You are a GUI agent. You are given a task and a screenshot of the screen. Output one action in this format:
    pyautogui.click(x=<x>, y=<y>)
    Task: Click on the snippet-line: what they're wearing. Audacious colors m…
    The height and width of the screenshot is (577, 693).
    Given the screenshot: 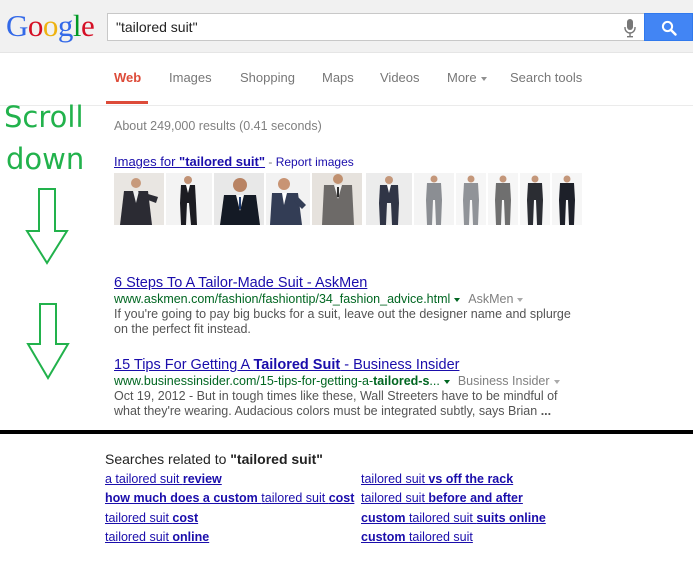 What is the action you would take?
    pyautogui.click(x=344, y=411)
    